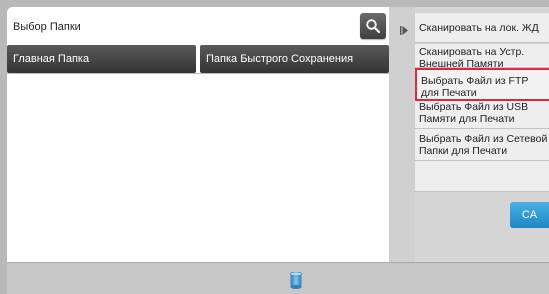  What do you see at coordinates (529, 215) in the screenshot?
I see `ca-button: CA` at bounding box center [529, 215].